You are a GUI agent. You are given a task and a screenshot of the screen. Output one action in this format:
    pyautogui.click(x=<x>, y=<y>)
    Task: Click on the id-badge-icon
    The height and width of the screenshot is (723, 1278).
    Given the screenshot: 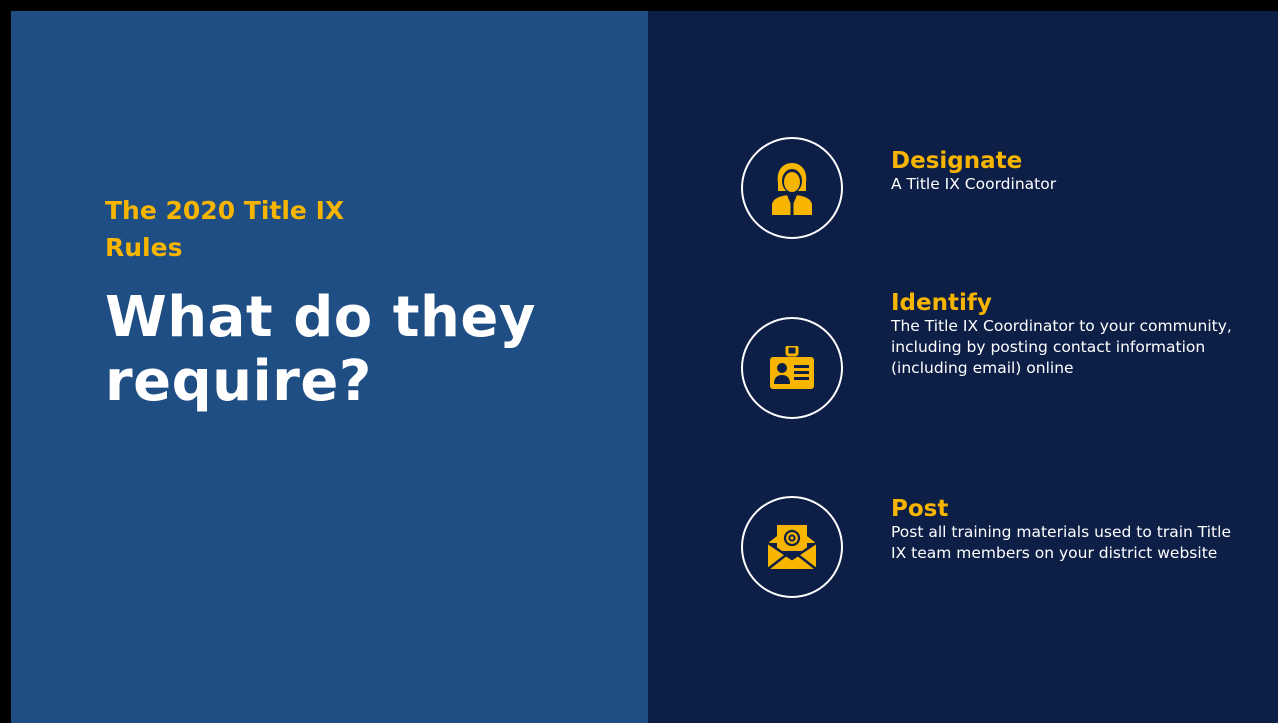 What is the action you would take?
    pyautogui.click(x=792, y=367)
    